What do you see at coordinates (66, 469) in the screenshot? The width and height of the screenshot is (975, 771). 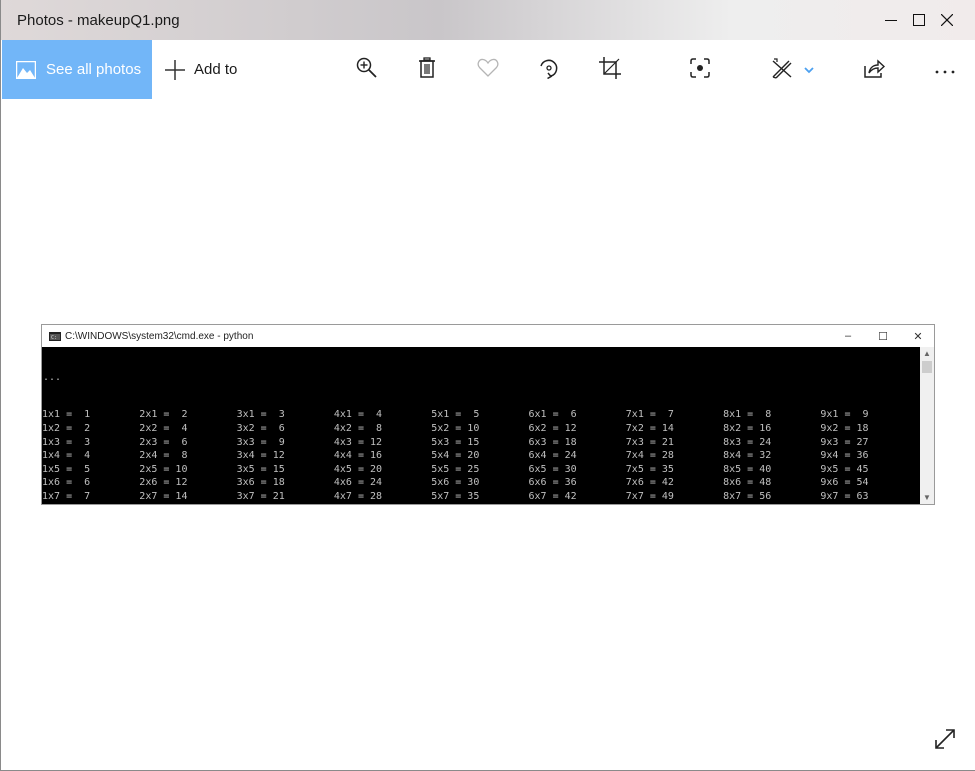 I see `cmd-line: 1x5 = 5` at bounding box center [66, 469].